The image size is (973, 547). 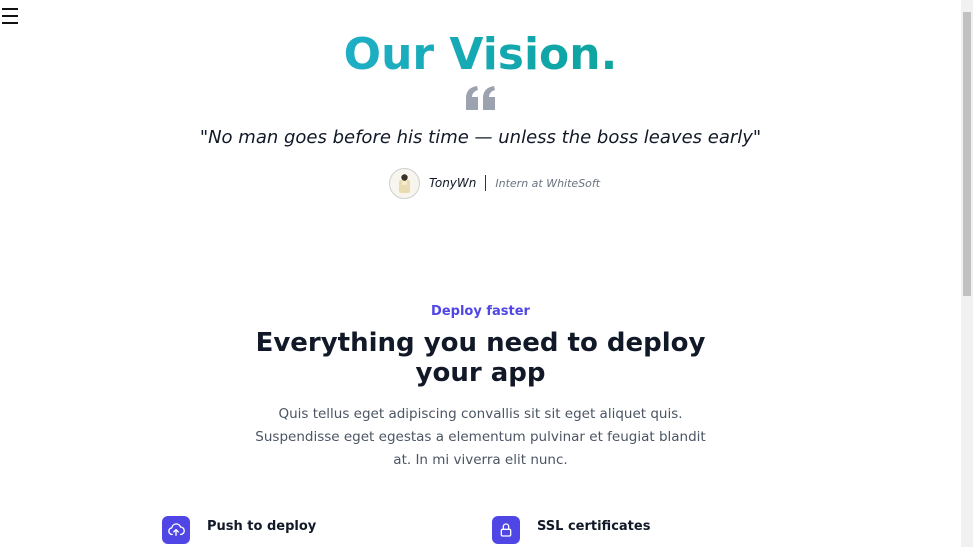 I want to click on feature-push-to-deploy: Push to deploy, so click(x=239, y=530).